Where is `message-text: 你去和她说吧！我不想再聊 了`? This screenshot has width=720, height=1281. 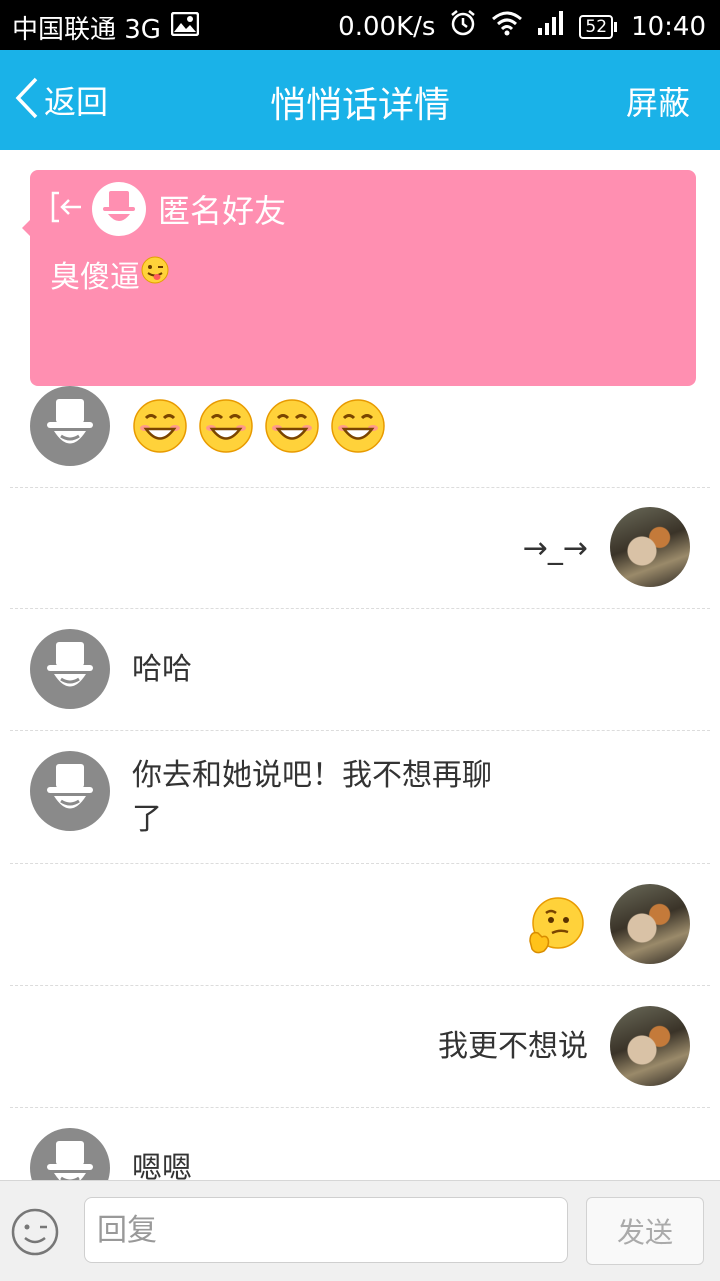
message-text: 你去和她说吧！我不想再聊 了 is located at coordinates (312, 798).